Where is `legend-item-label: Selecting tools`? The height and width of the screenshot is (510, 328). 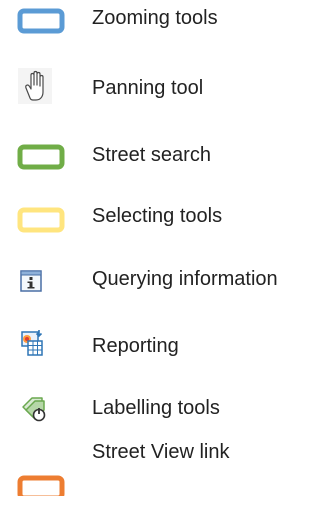
legend-item-label: Selecting tools is located at coordinates (157, 216).